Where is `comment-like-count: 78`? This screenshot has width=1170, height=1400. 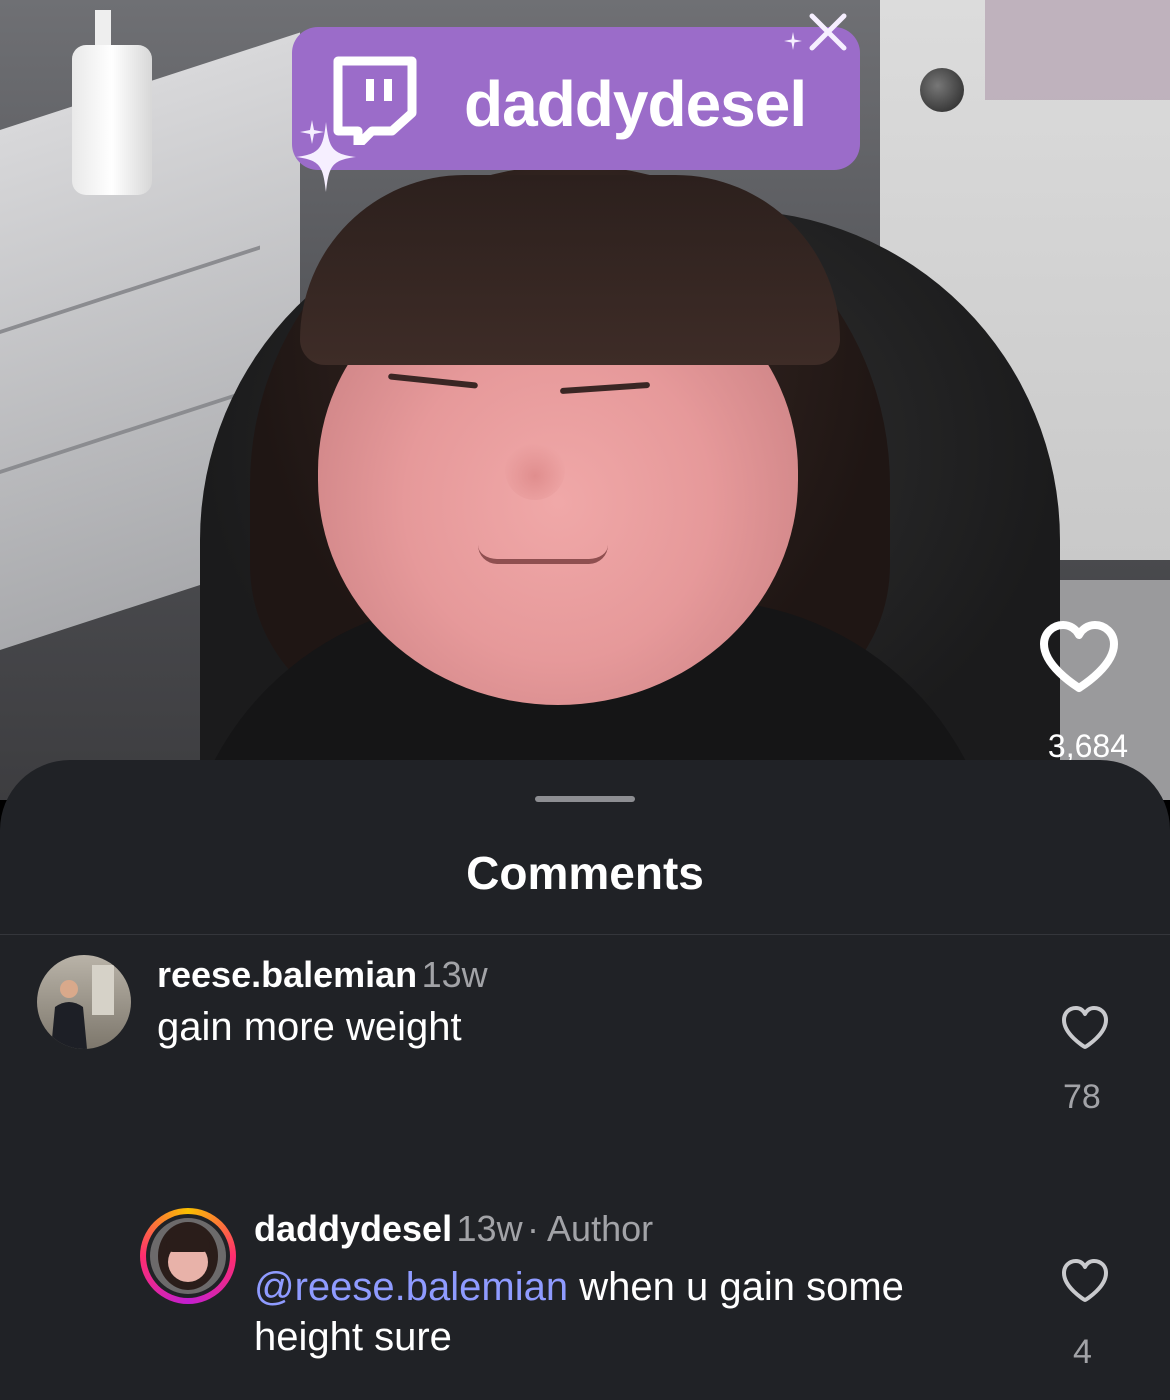
comment-like-count: 78 is located at coordinates (1082, 1097).